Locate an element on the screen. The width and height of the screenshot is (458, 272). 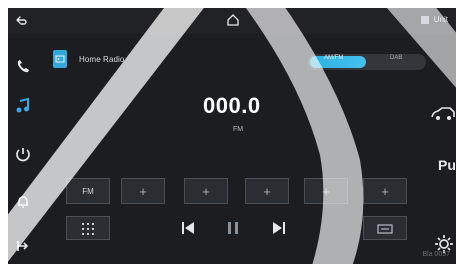
version-label: Bla 0097 is located at coordinates (436, 254).